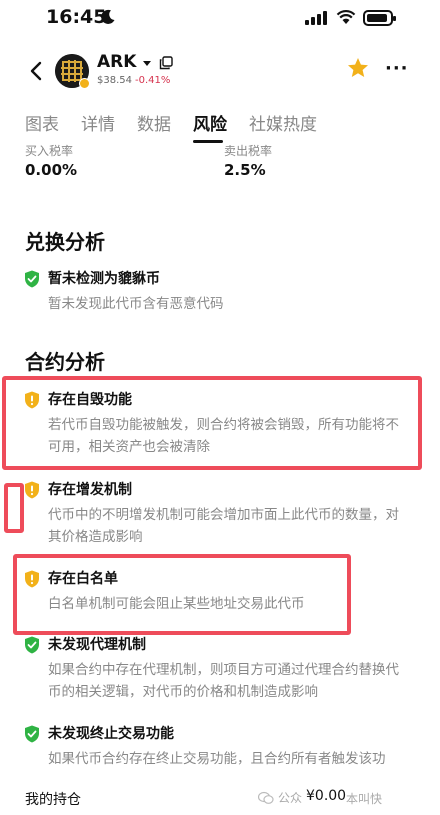 This screenshot has width=440, height=815. I want to click on risk-desc: 如果代币合约存在终止交易功能，且合约所有者触发该功, so click(217, 759).